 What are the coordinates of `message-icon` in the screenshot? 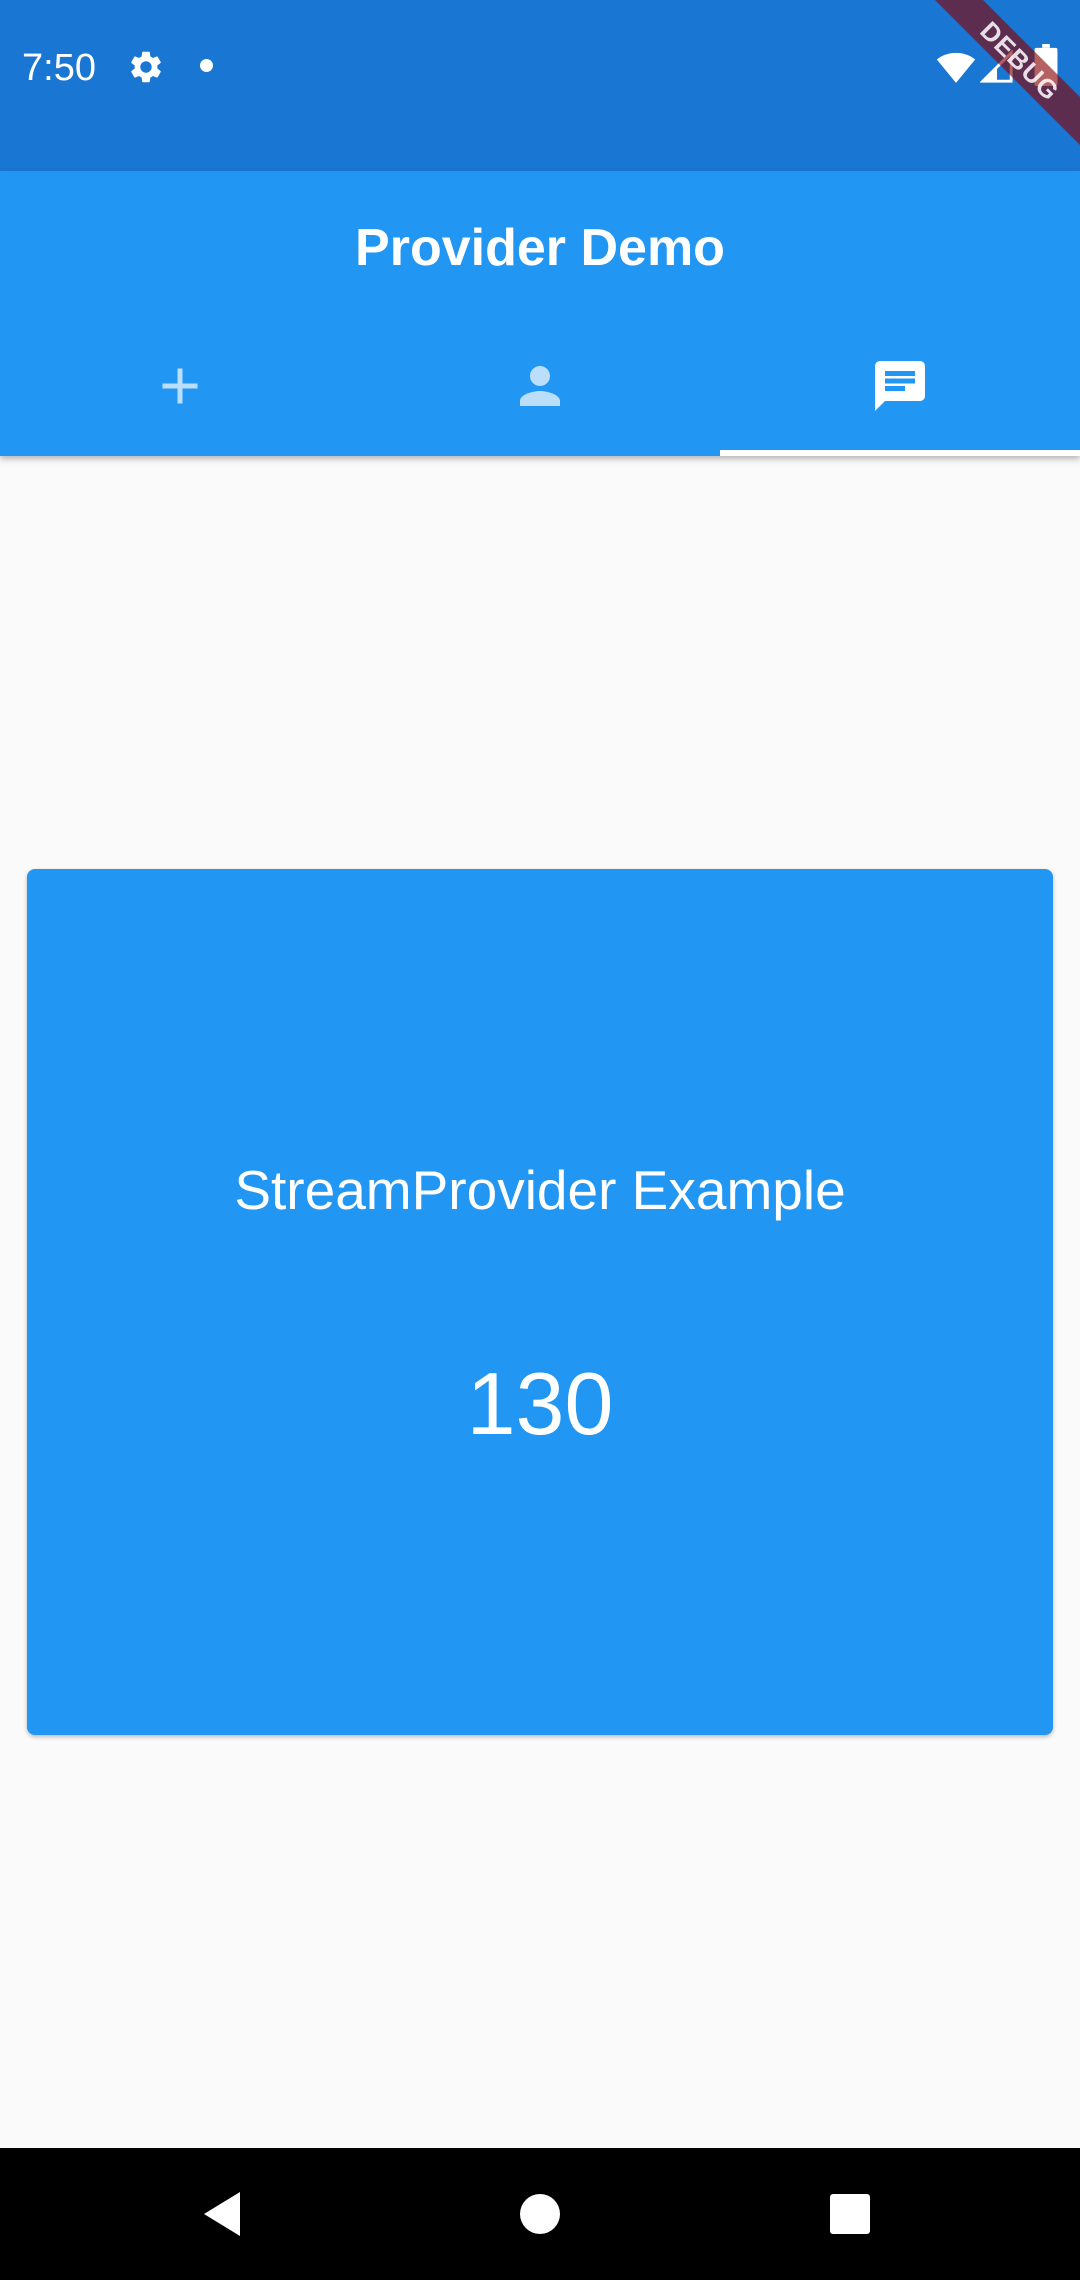 It's located at (900, 386).